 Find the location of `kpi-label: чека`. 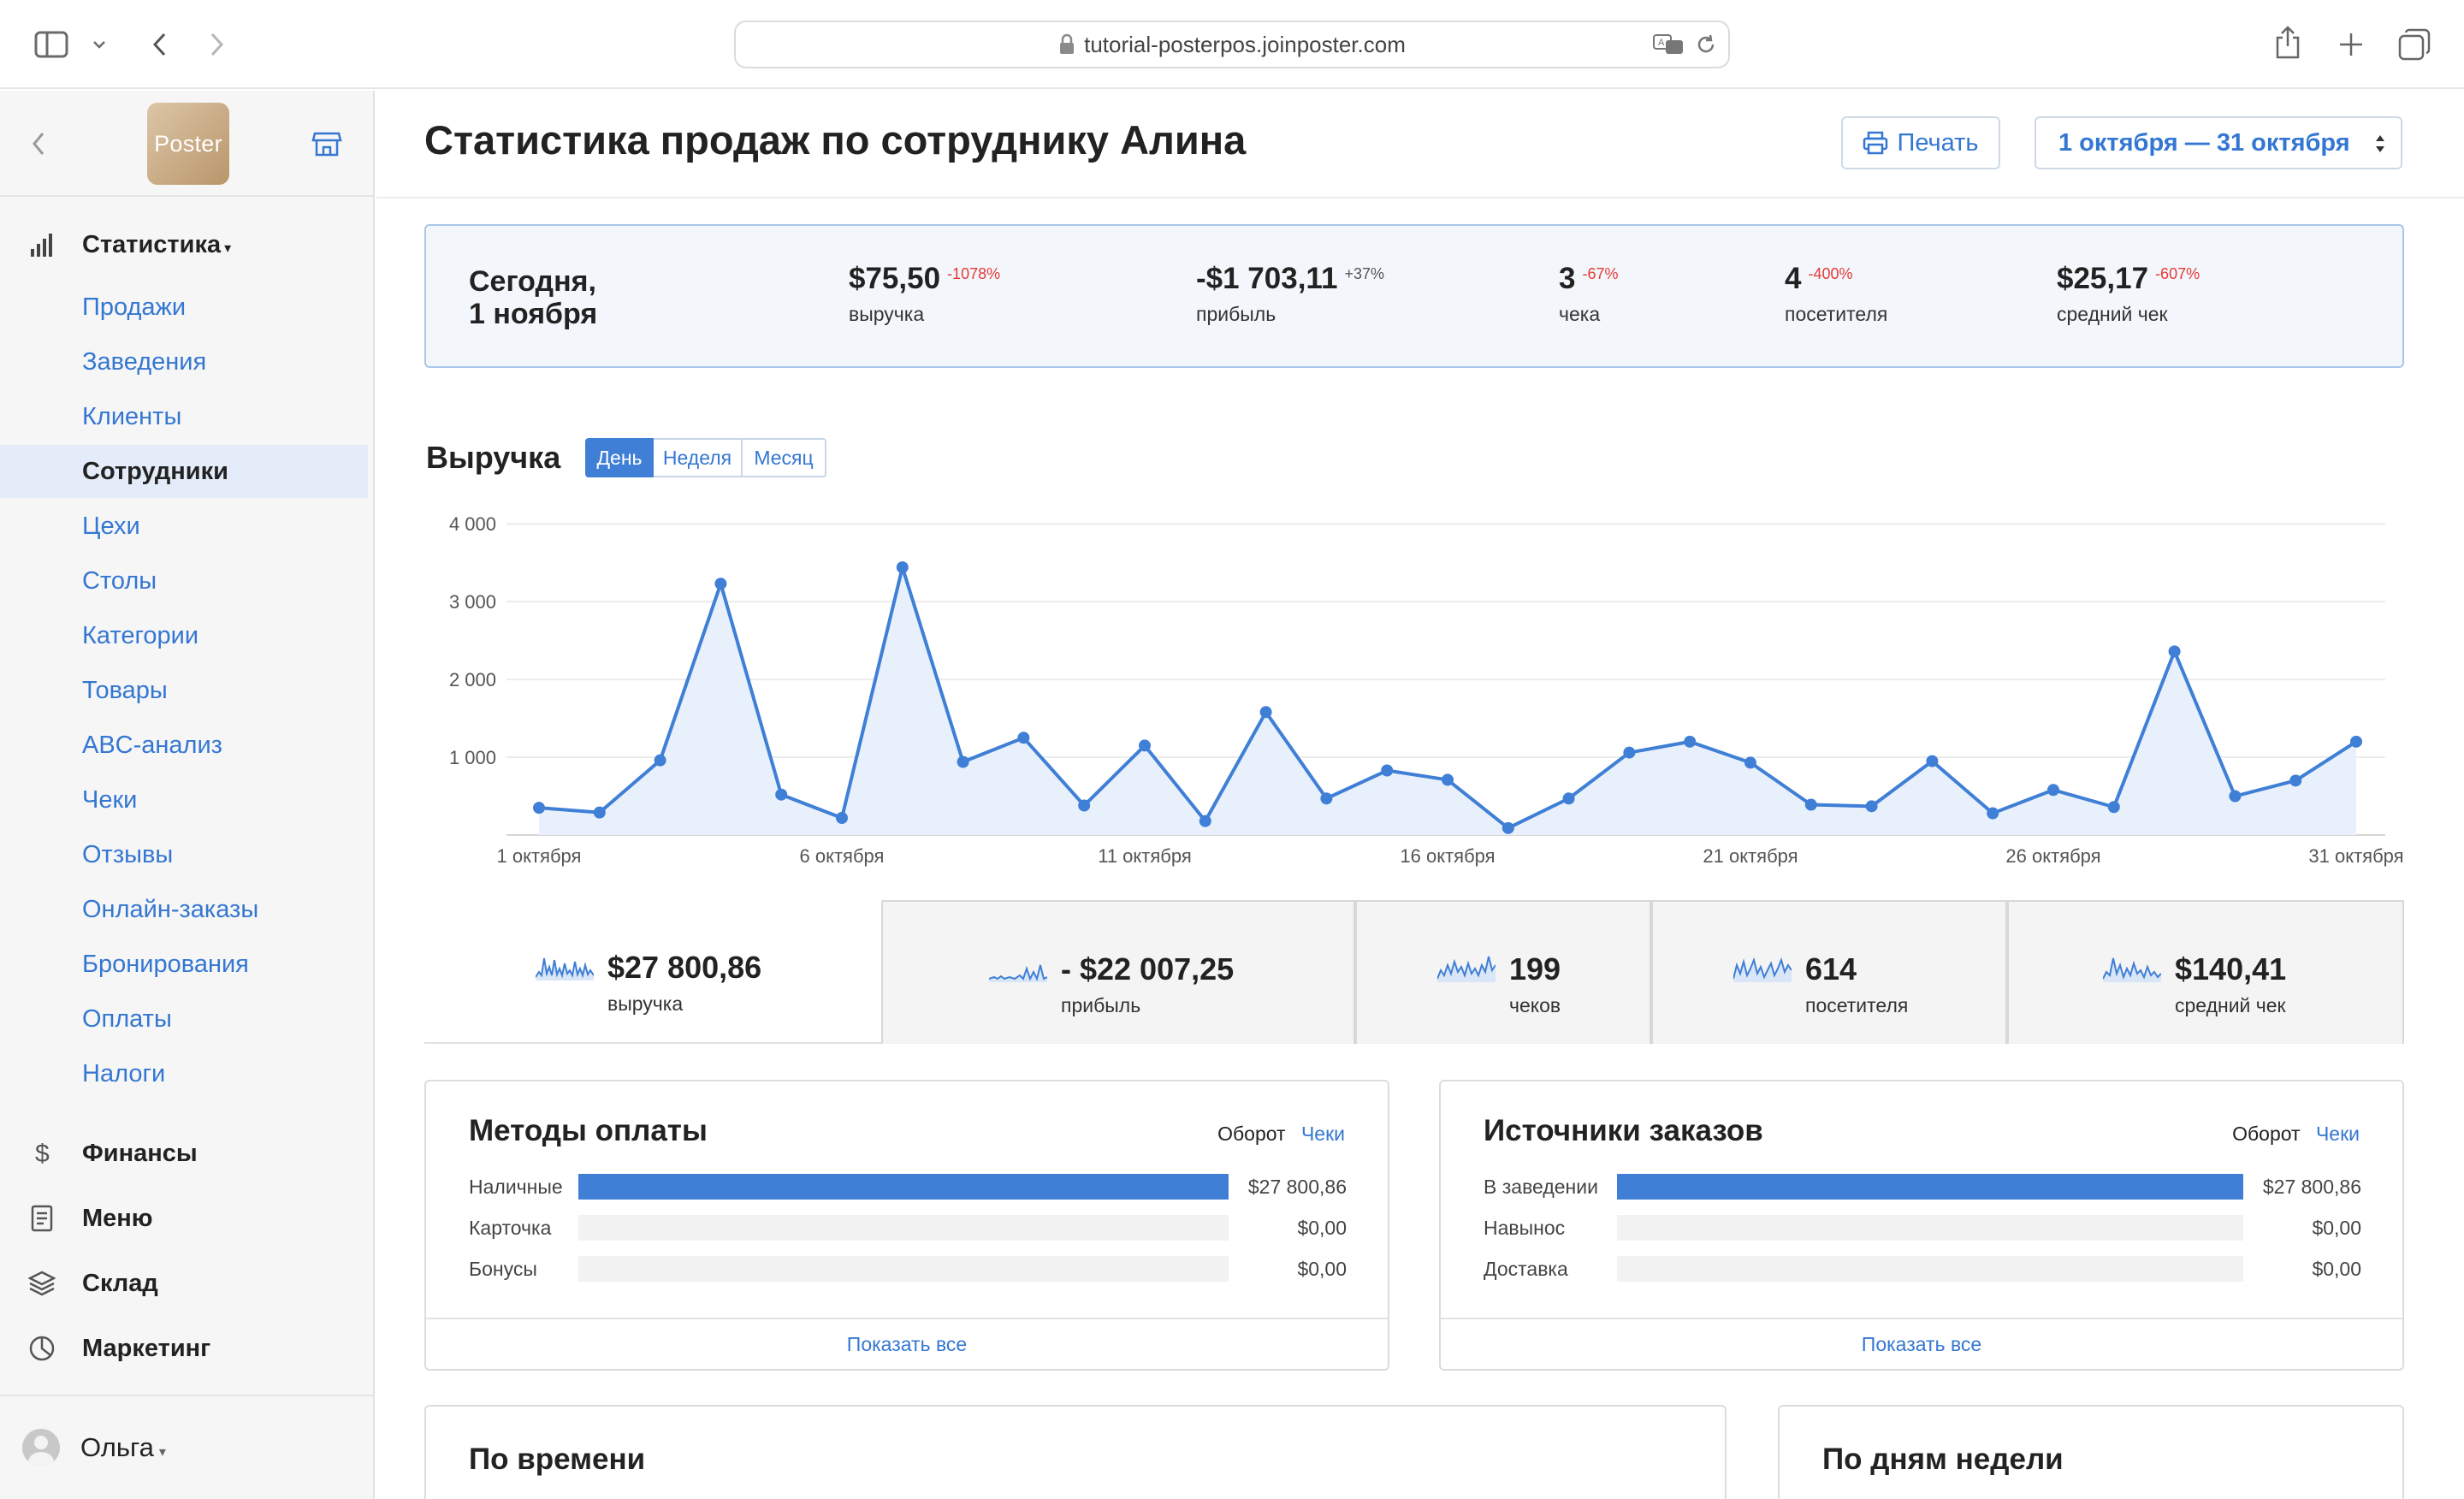

kpi-label: чека is located at coordinates (1580, 314).